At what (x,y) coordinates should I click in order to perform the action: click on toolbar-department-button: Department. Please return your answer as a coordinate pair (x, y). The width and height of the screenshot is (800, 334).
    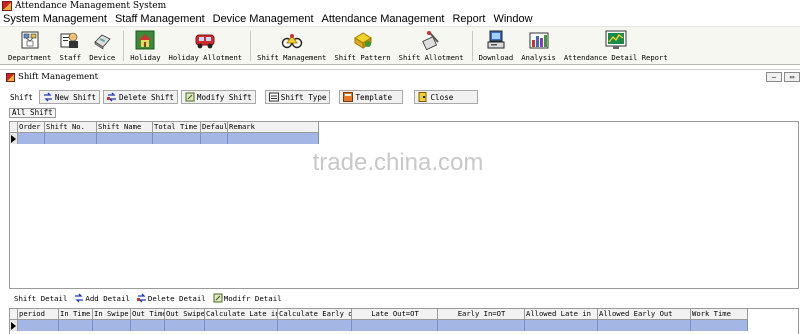
    Looking at the image, I should click on (29, 44).